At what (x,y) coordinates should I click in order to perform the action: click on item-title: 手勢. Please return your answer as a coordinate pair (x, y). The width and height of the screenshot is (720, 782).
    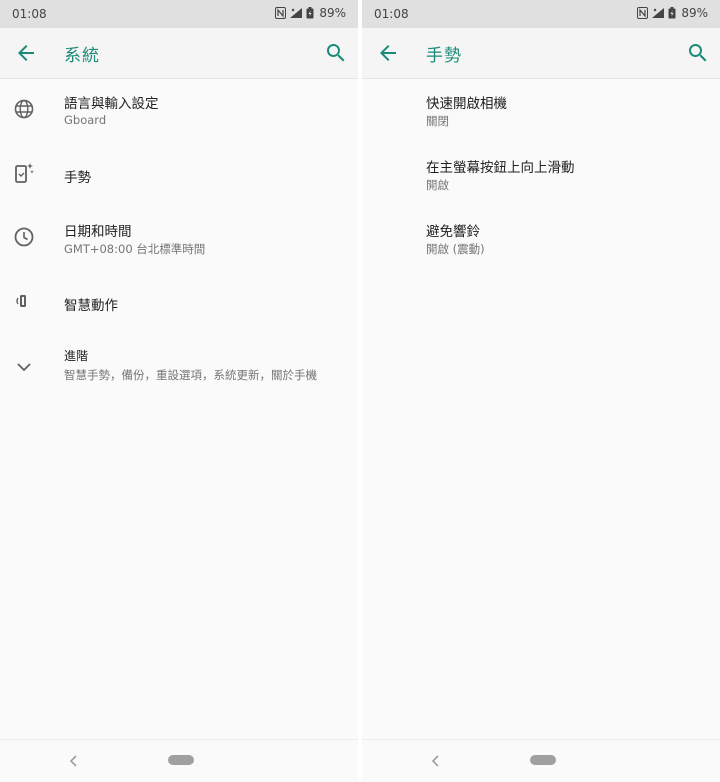
    Looking at the image, I should click on (77, 178).